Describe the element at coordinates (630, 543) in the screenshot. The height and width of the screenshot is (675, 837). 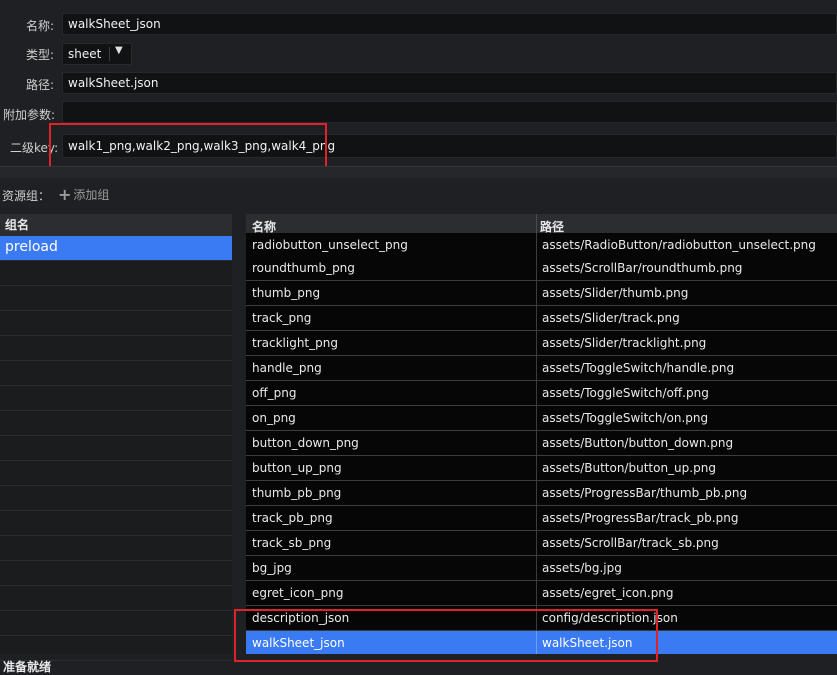
I see `resource-path: assets/ScrollBar/track_sb.png` at that location.